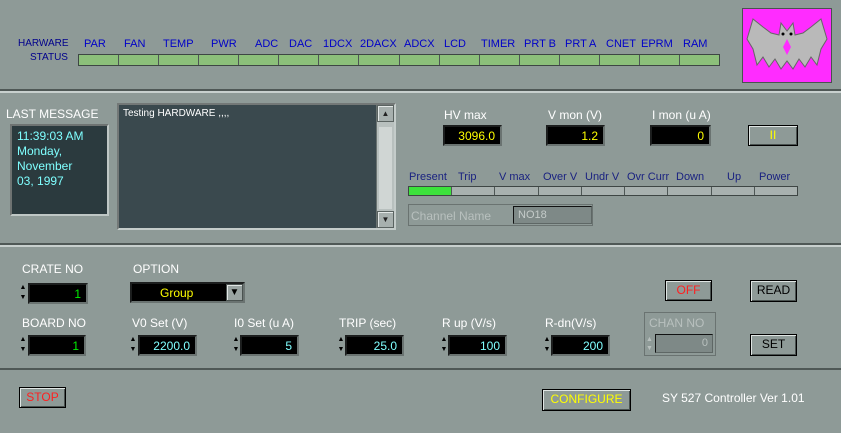 This screenshot has width=841, height=433. What do you see at coordinates (40, 181) in the screenshot?
I see `message-date: 03, 1997` at bounding box center [40, 181].